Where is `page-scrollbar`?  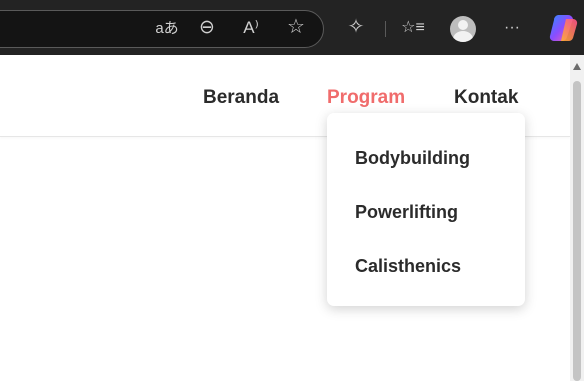 page-scrollbar is located at coordinates (577, 218).